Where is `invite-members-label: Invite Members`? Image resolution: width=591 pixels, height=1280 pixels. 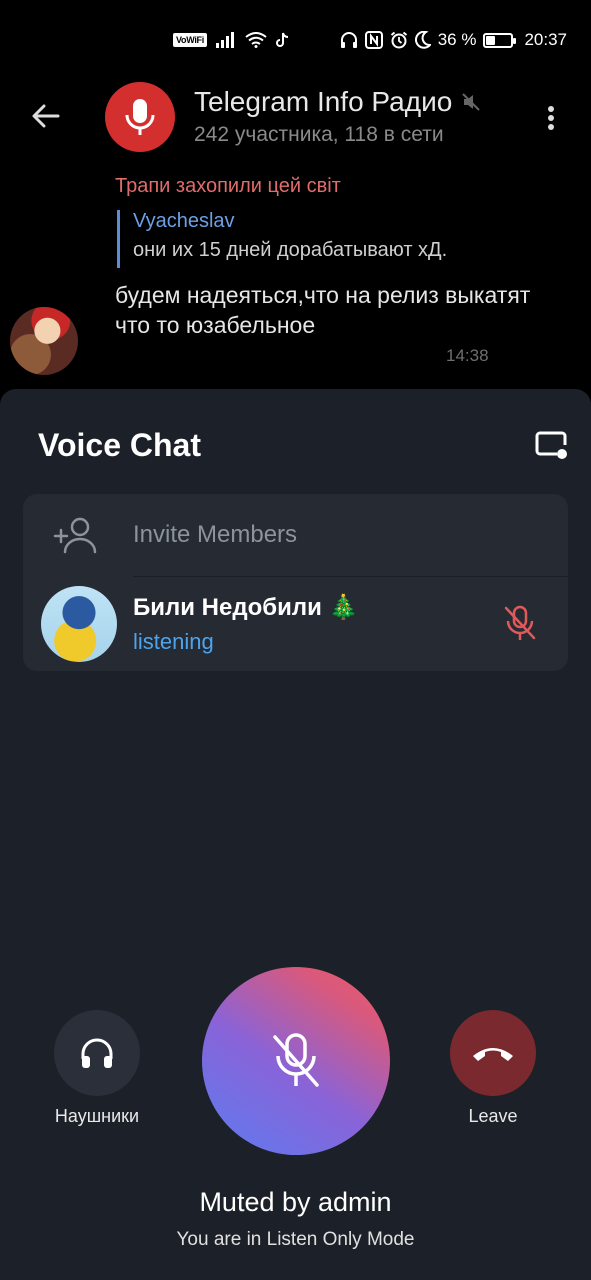
invite-members-label: Invite Members is located at coordinates (215, 534).